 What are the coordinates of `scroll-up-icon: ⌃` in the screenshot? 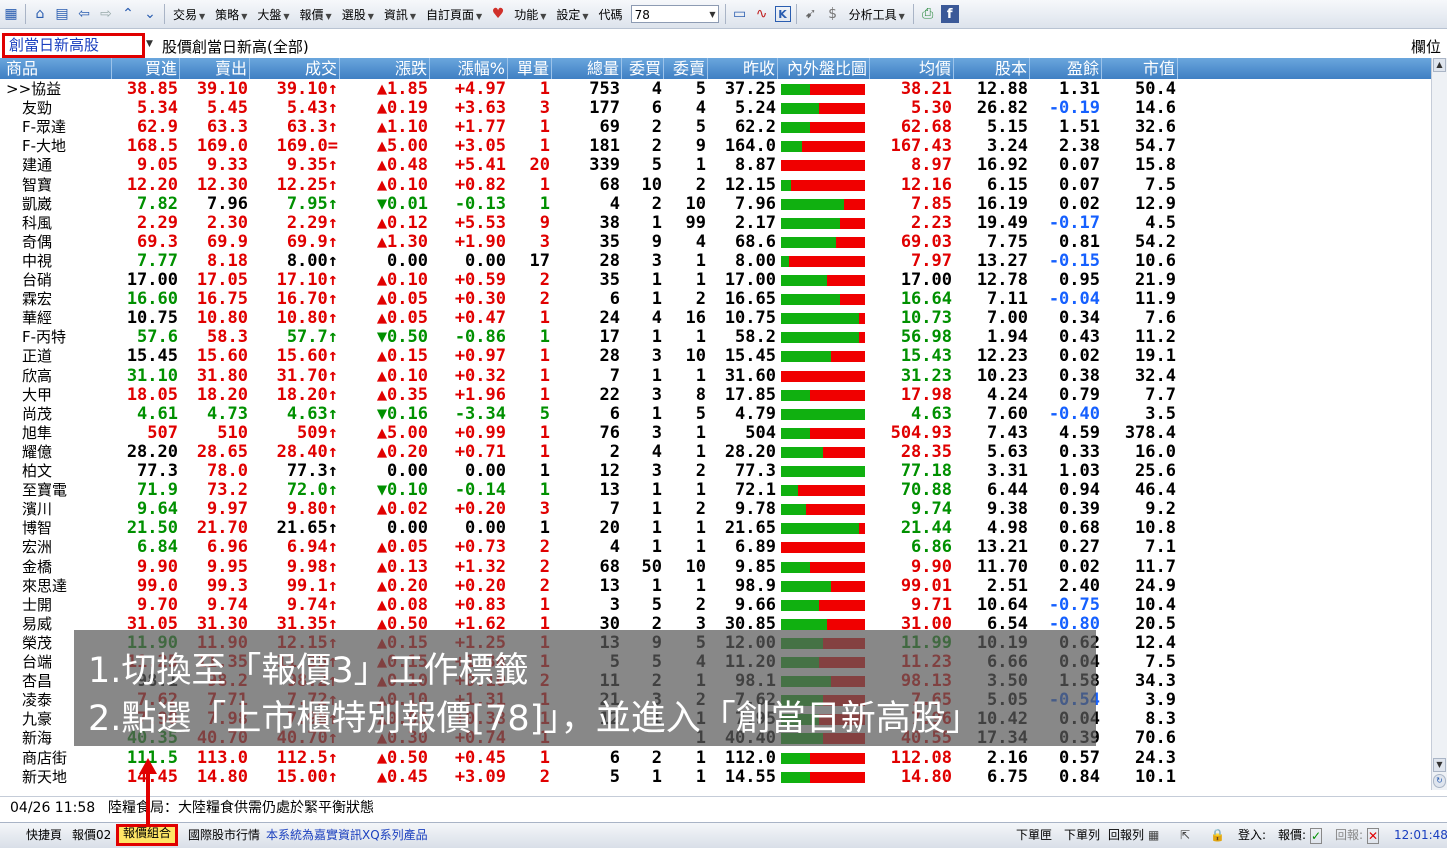 It's located at (128, 14).